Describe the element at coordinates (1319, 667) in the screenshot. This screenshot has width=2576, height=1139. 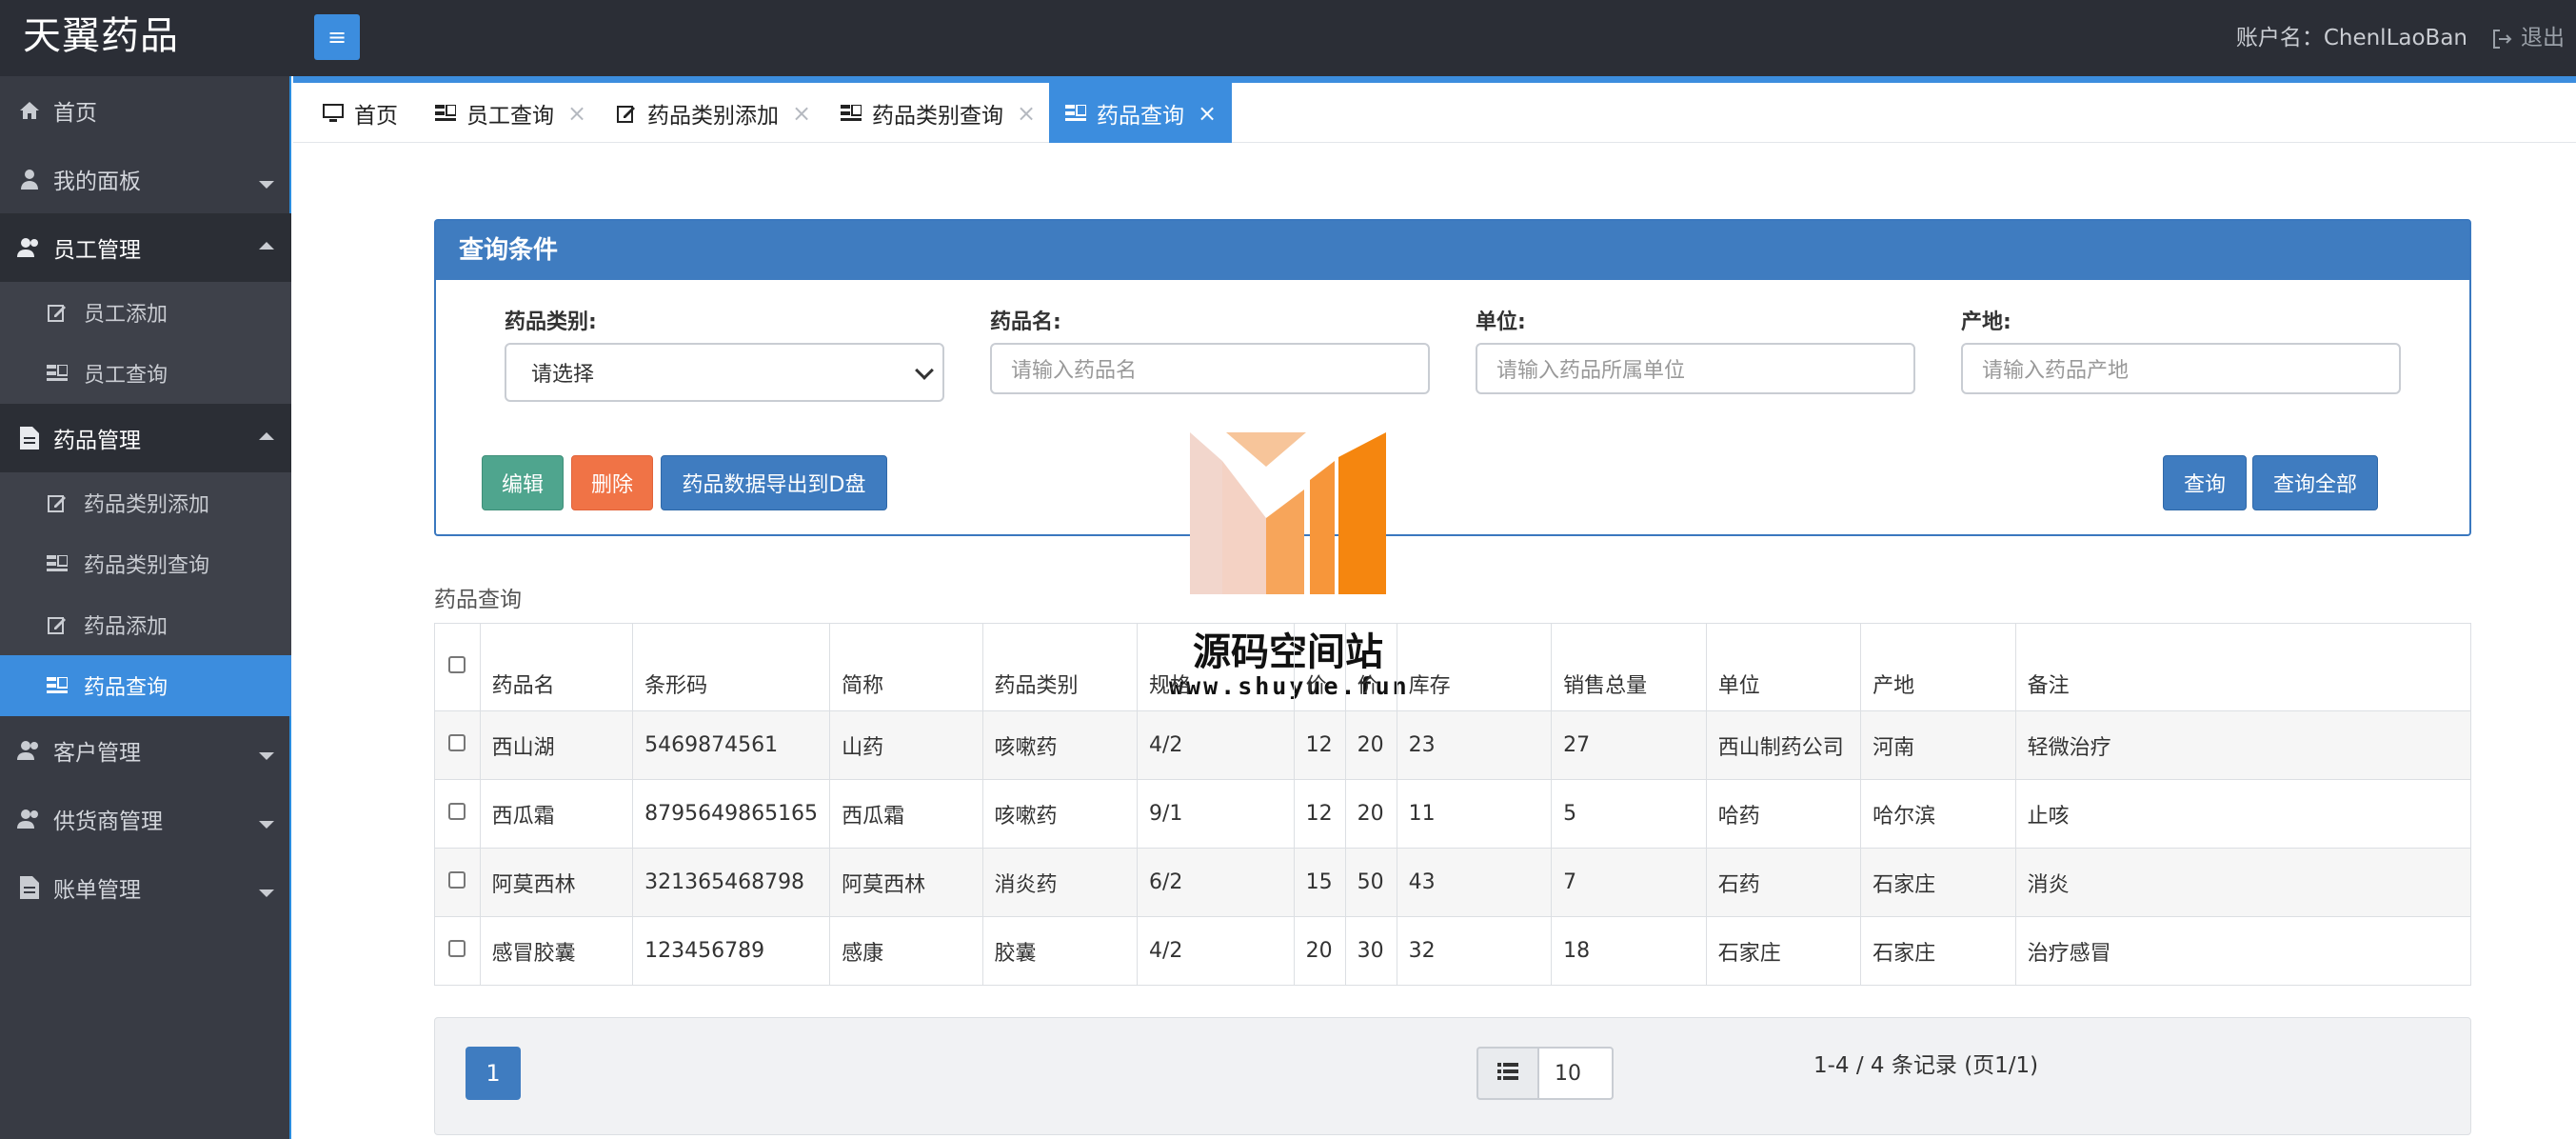
I see `column-header: 价` at that location.